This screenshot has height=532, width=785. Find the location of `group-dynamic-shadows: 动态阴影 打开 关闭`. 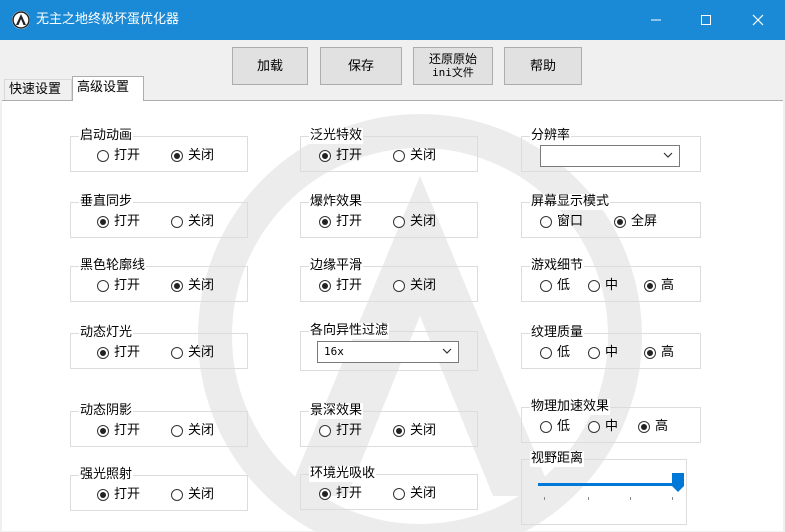

group-dynamic-shadows: 动态阴影 打开 关闭 is located at coordinates (159, 425).